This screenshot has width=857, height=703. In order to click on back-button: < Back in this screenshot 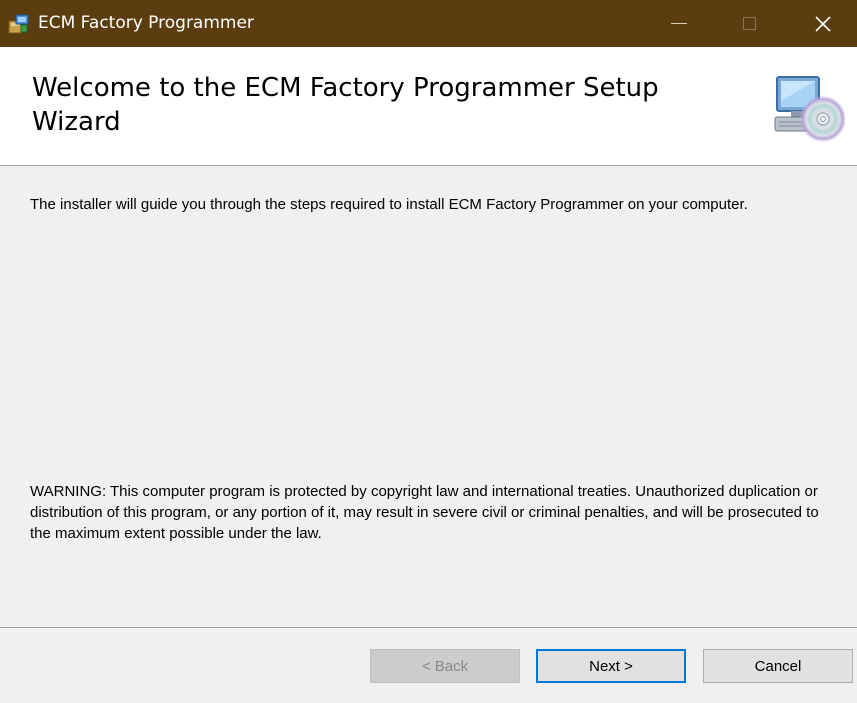, I will do `click(445, 666)`.